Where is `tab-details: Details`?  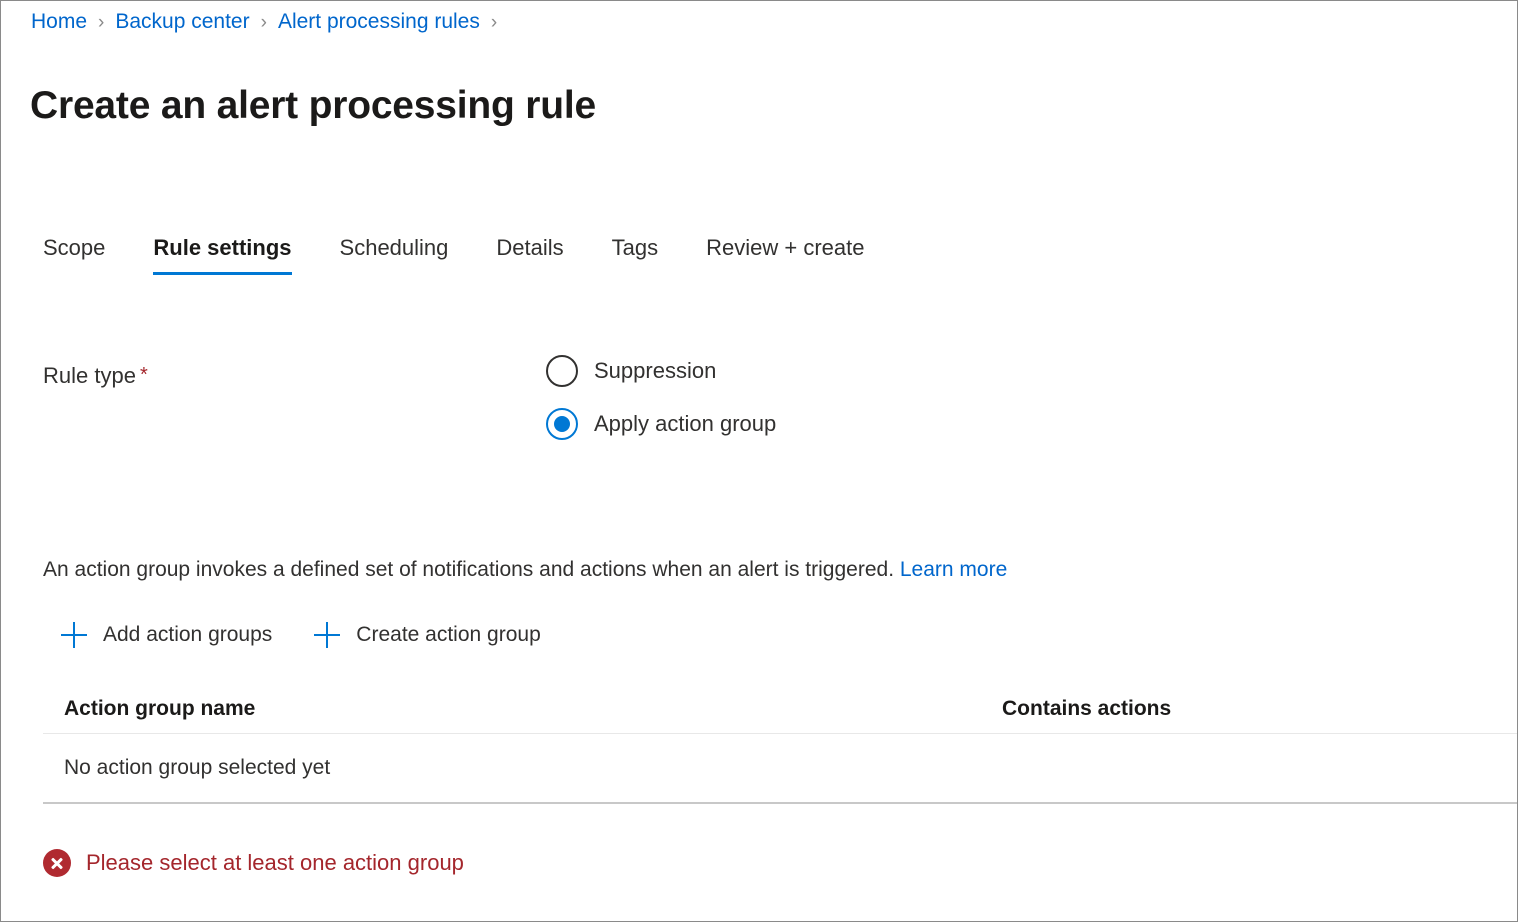 tab-details: Details is located at coordinates (529, 255).